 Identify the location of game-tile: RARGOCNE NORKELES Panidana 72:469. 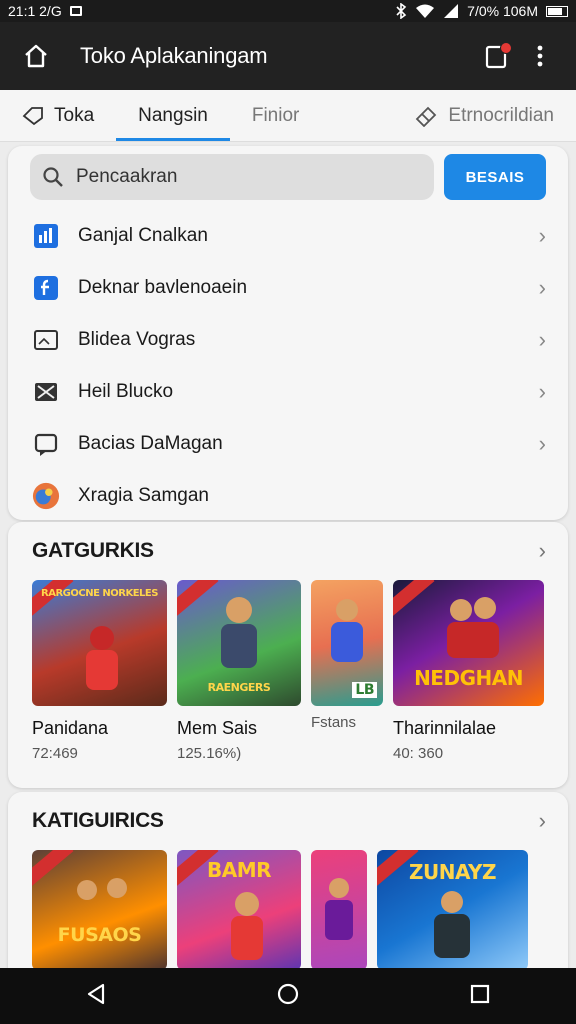
(99, 671).